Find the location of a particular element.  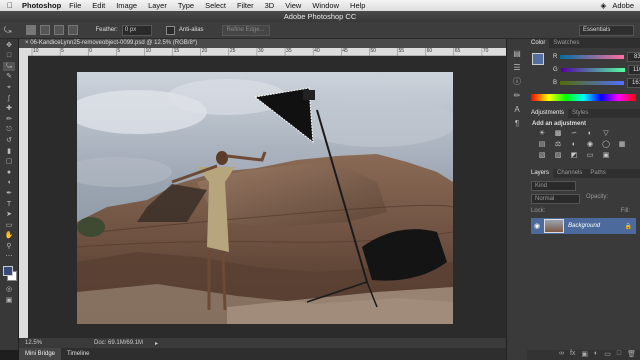

zoom-tool-icon: ⚲ is located at coordinates (9, 246).